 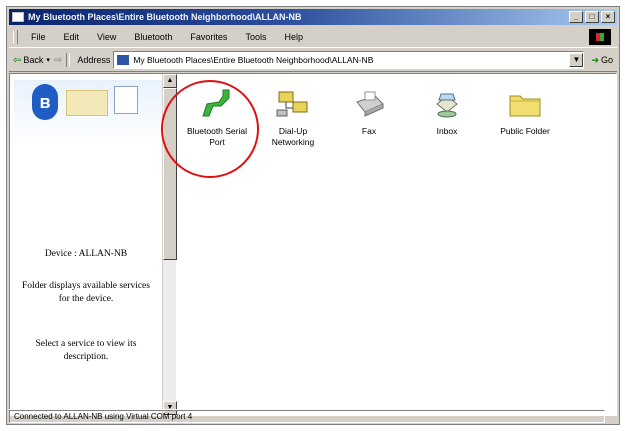 I want to click on resize-grip-icon, so click(x=611, y=416).